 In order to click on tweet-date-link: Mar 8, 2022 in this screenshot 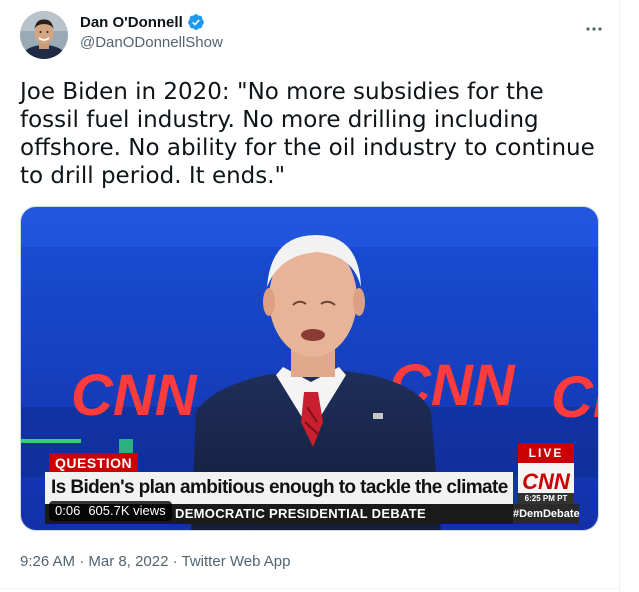, I will do `click(128, 561)`.